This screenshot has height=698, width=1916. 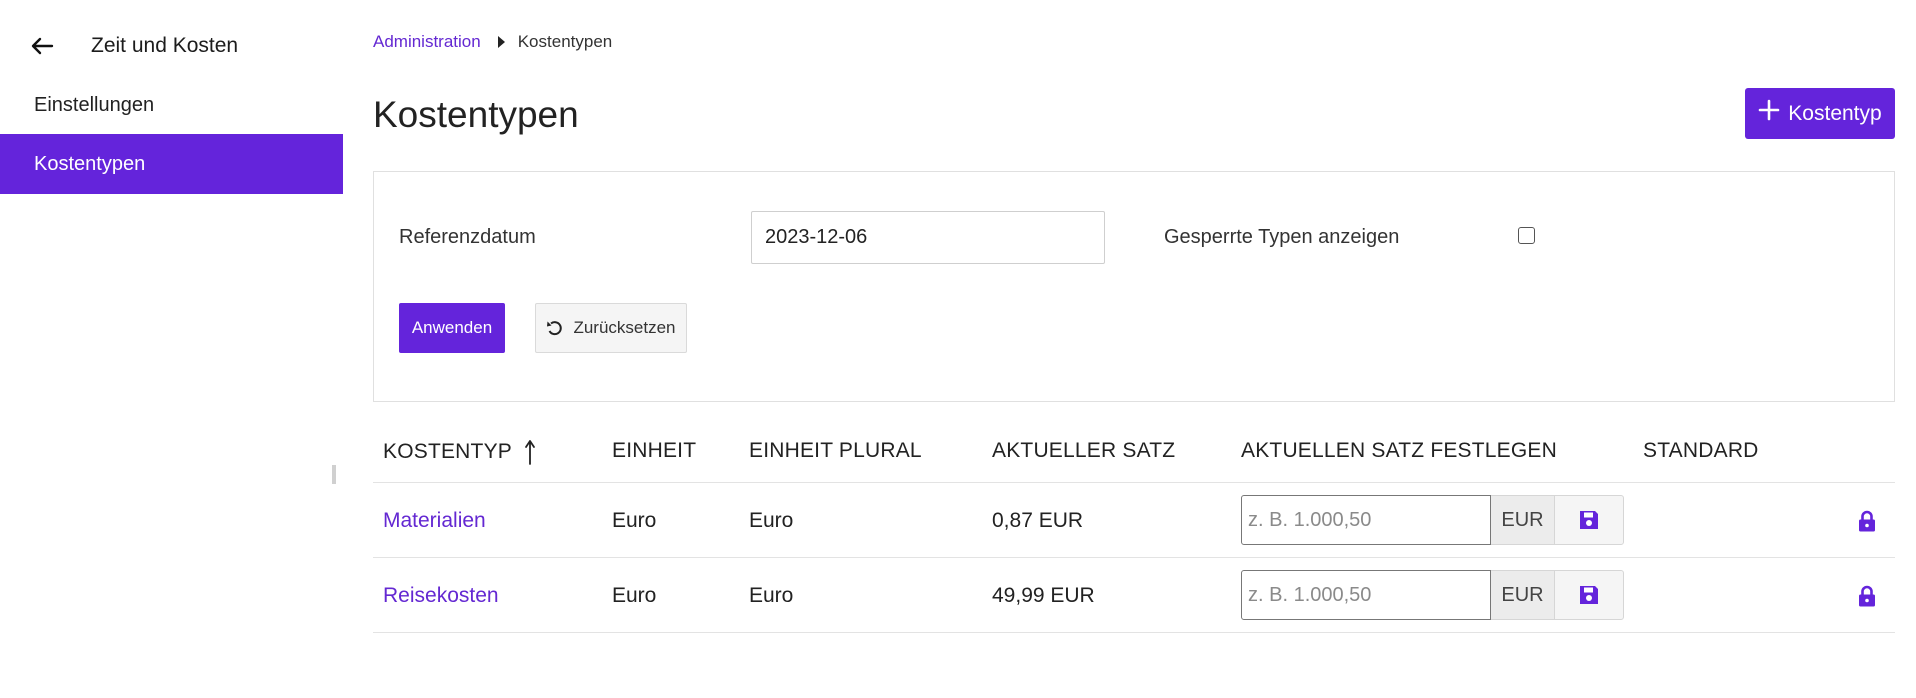 What do you see at coordinates (555, 328) in the screenshot?
I see `undo-icon` at bounding box center [555, 328].